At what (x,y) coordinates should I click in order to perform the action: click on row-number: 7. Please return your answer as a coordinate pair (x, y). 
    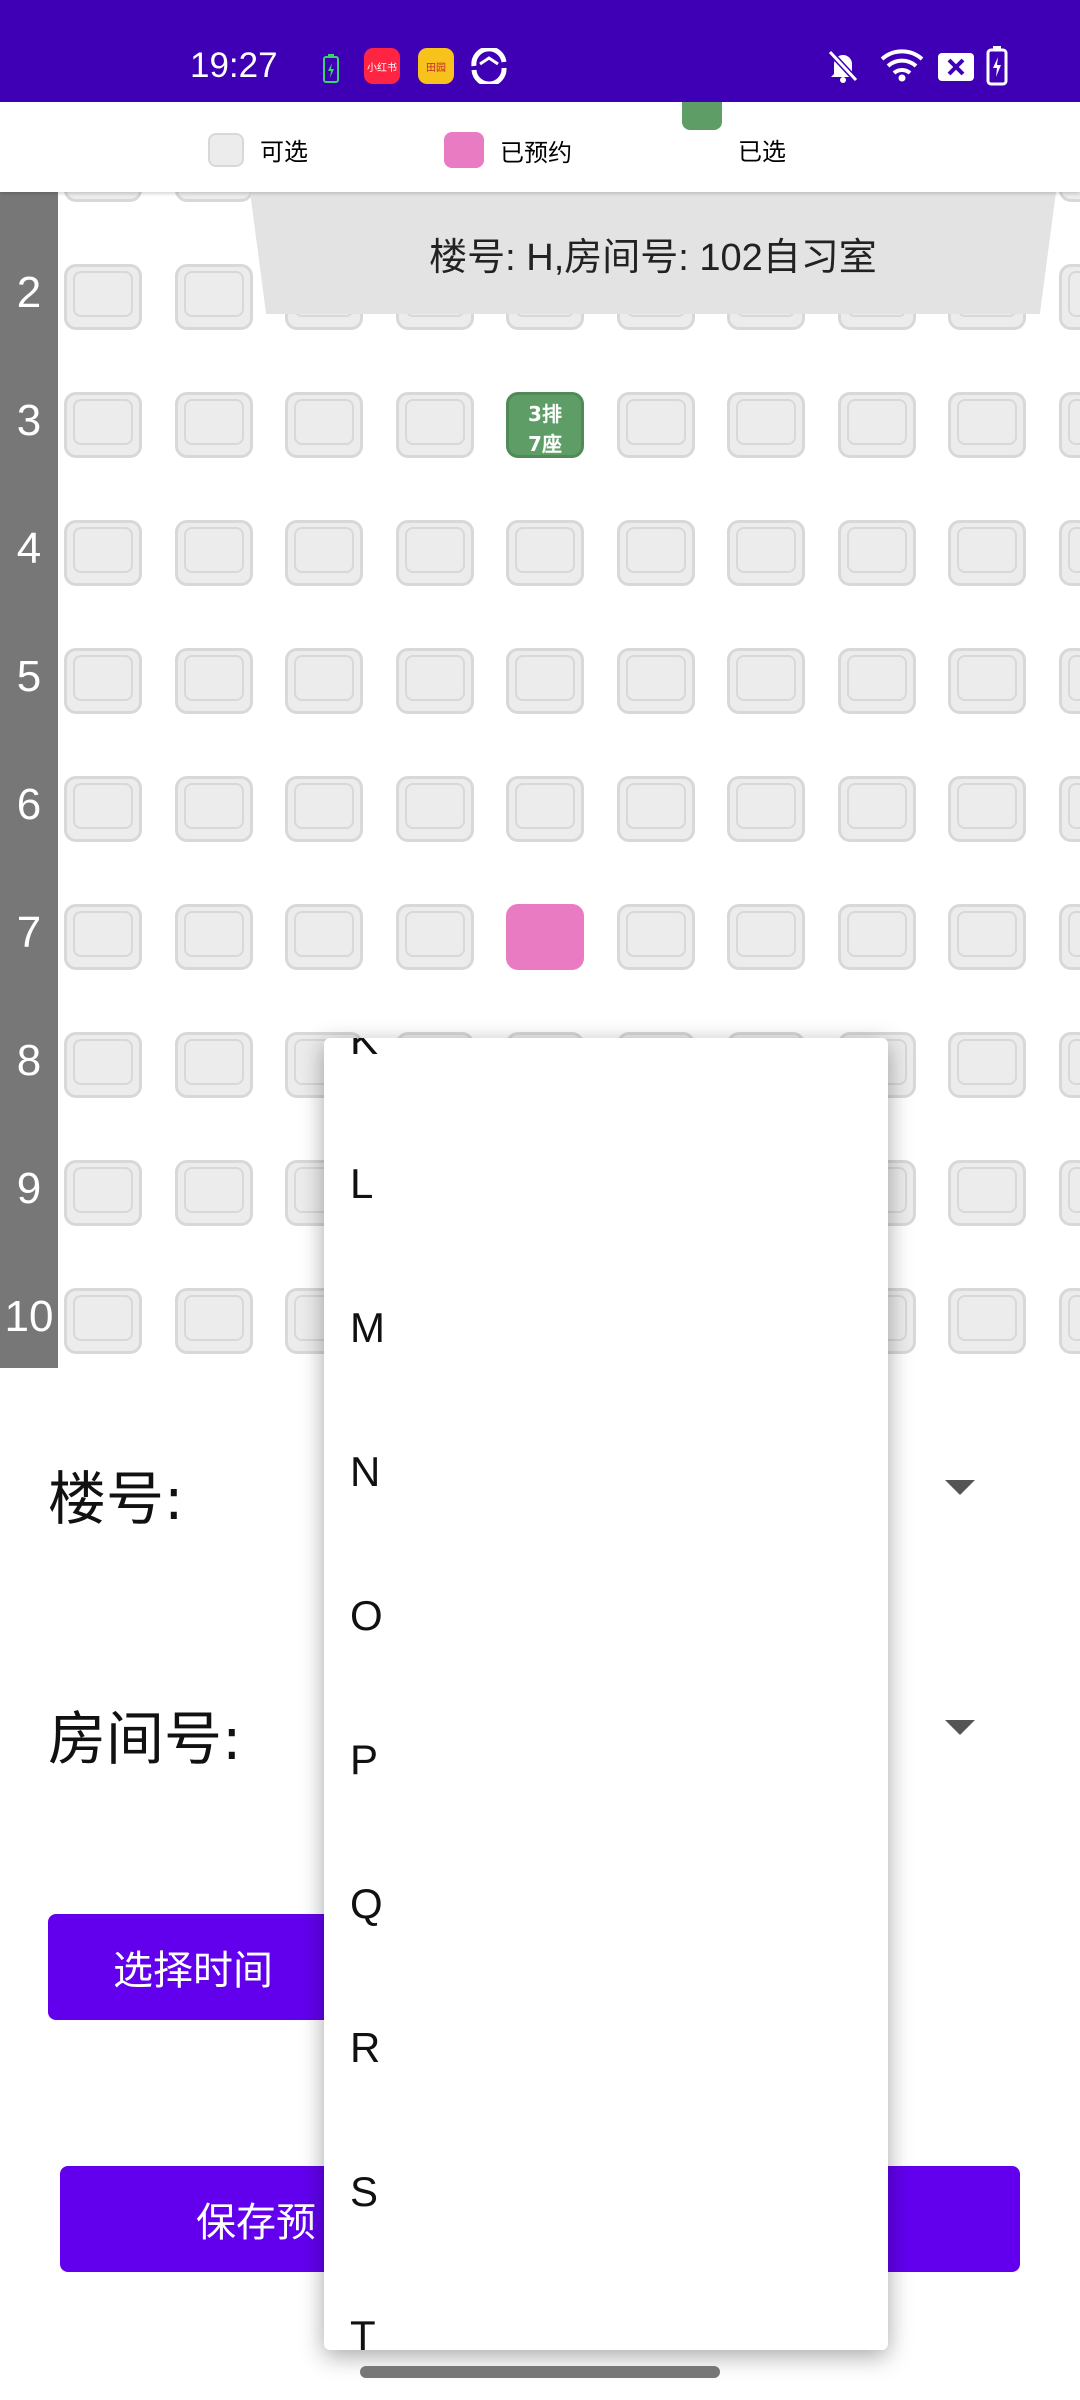
    Looking at the image, I should click on (29, 932).